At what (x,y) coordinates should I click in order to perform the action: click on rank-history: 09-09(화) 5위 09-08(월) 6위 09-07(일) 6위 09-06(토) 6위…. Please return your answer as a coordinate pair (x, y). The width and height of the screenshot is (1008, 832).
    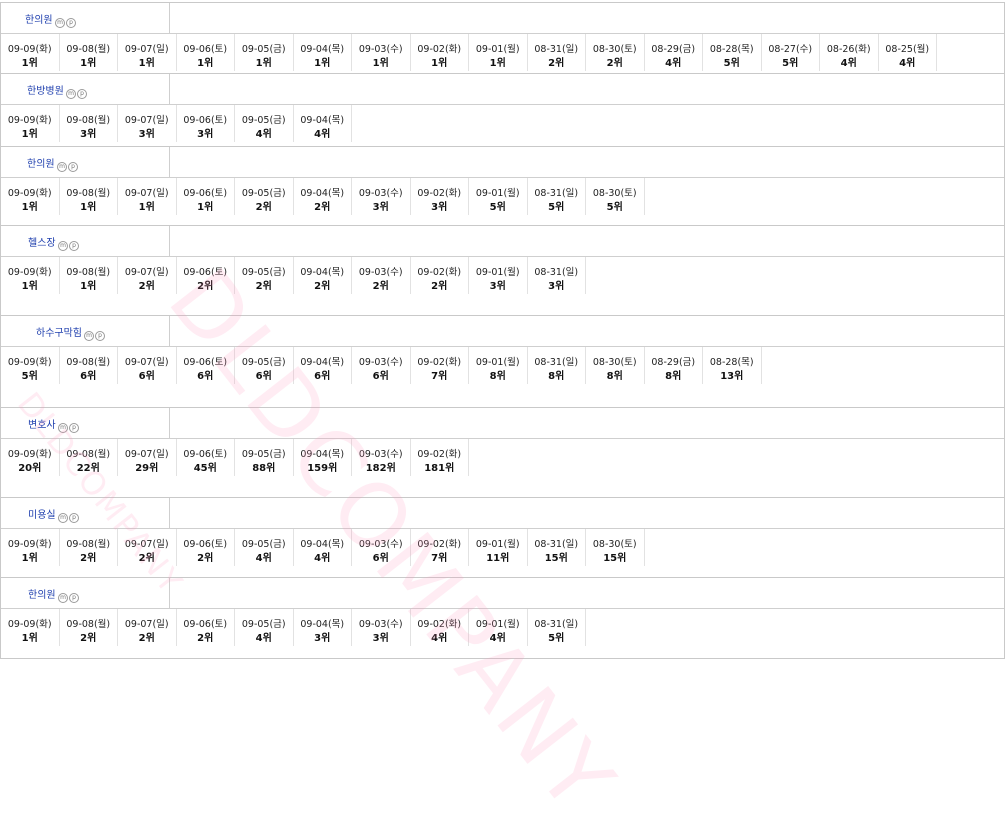
    Looking at the image, I should click on (502, 365).